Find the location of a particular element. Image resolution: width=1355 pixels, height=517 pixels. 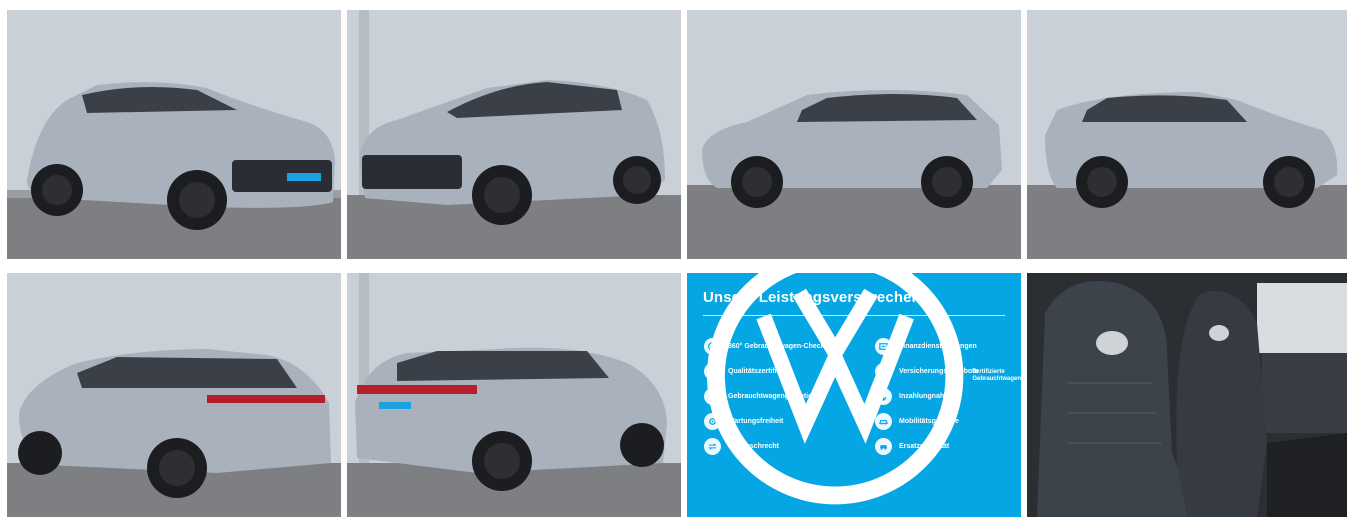

photo-interior-seats is located at coordinates (1187, 395).